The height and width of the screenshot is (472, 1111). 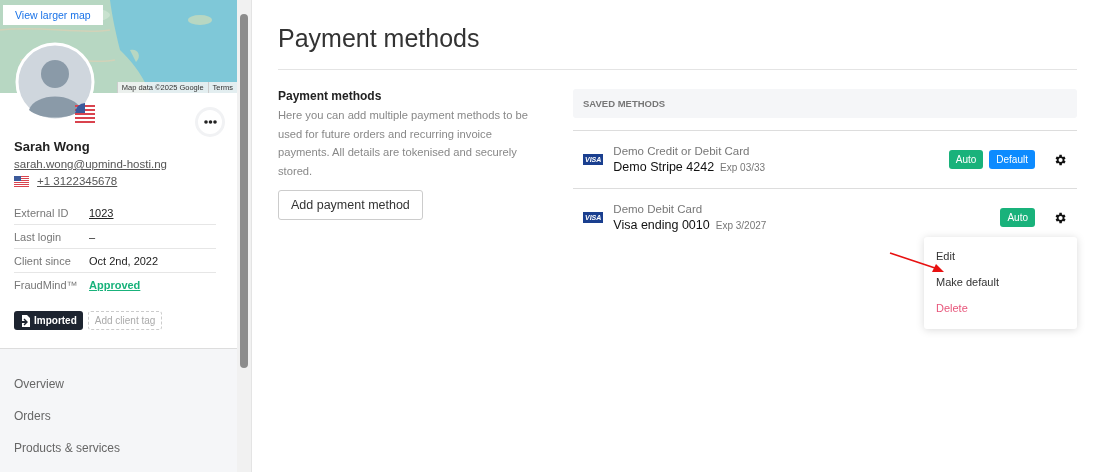 I want to click on section-heading: Payment methods, so click(x=330, y=96).